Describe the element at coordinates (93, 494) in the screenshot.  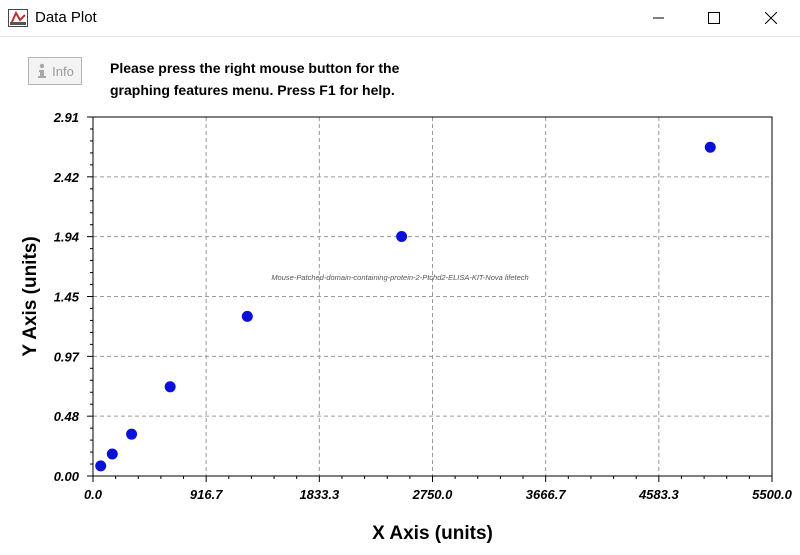
I see `x-tick-label: 0.0` at that location.